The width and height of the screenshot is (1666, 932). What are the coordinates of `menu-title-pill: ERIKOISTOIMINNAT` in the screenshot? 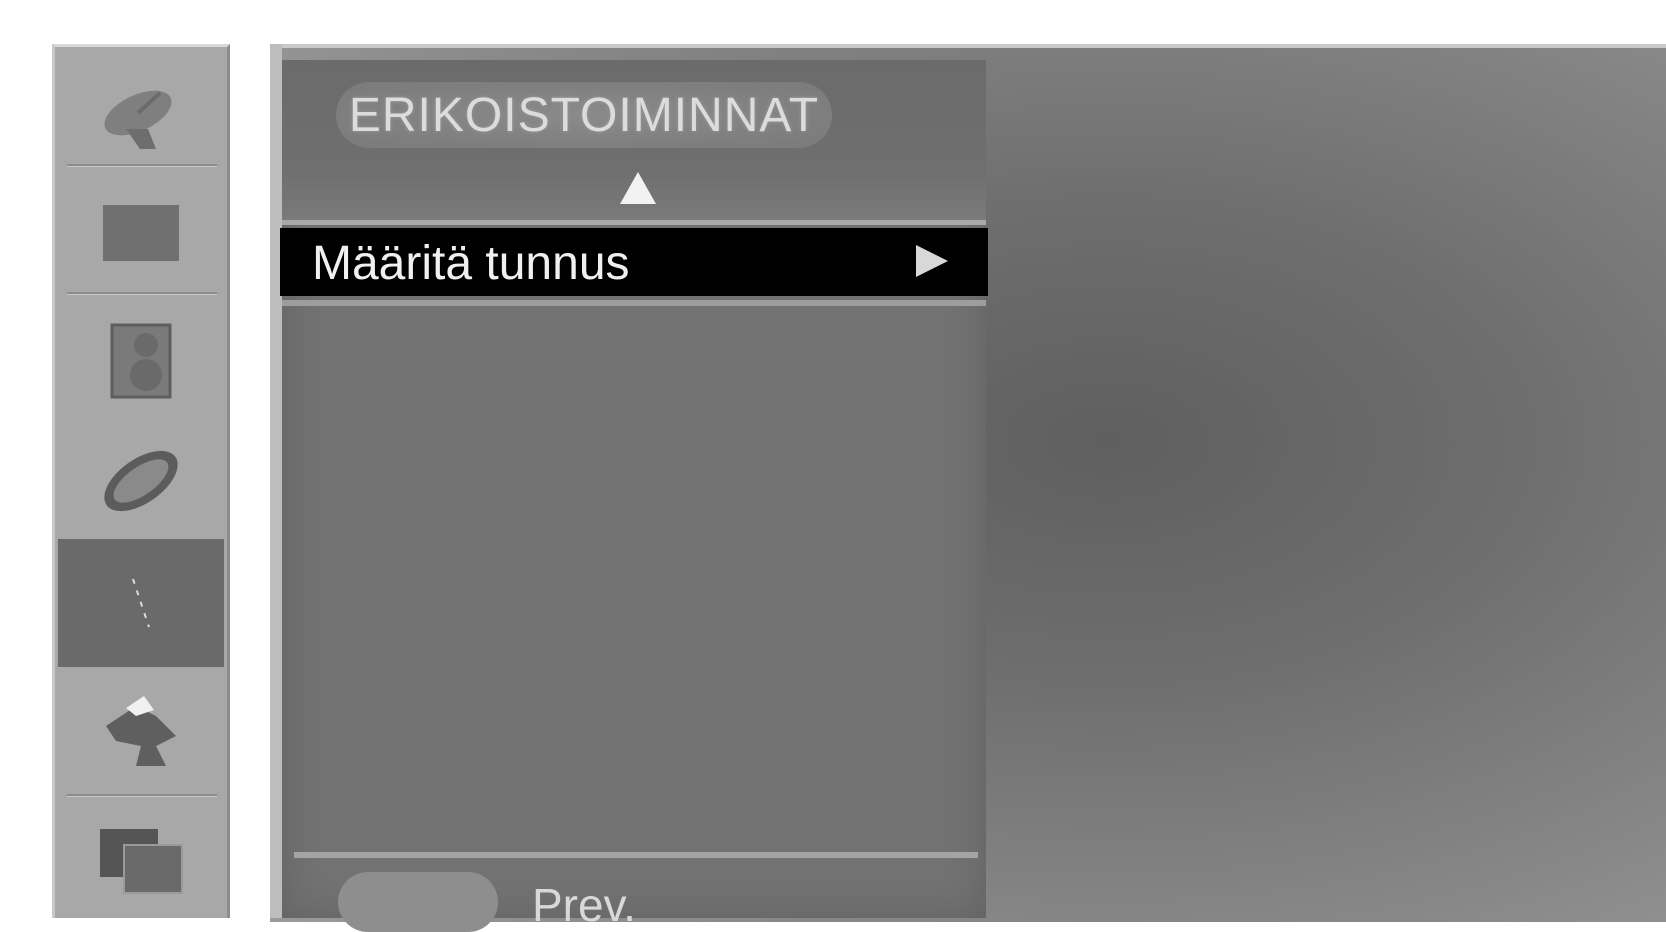 It's located at (584, 115).